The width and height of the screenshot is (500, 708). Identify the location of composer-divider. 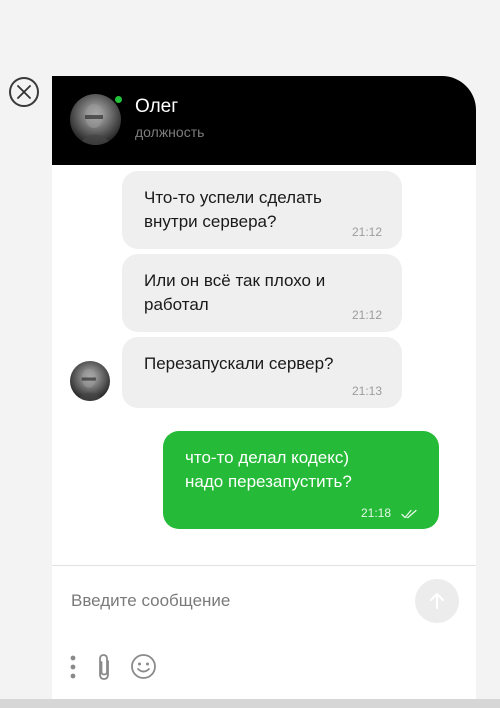
(264, 565).